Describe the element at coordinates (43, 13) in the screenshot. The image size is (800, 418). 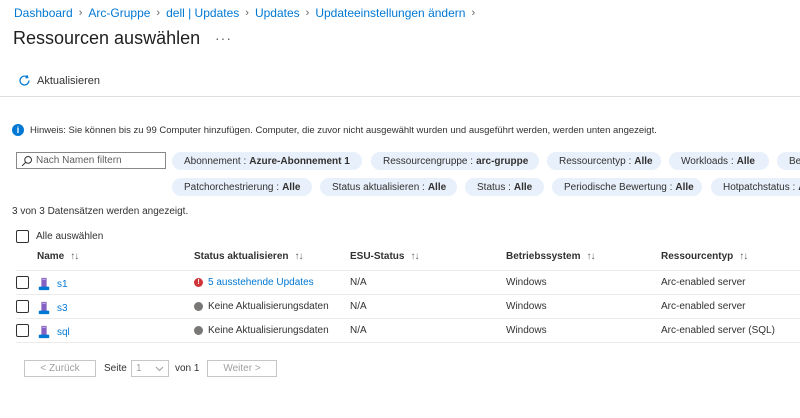
I see `breadcrumb-dashboard: Dashboard` at that location.